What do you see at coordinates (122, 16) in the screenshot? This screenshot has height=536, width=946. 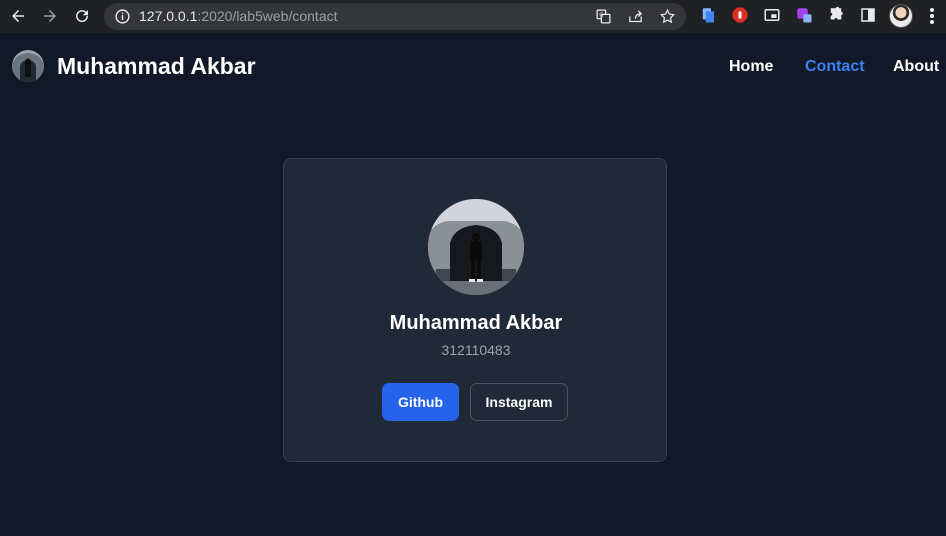 I see `info-icon` at bounding box center [122, 16].